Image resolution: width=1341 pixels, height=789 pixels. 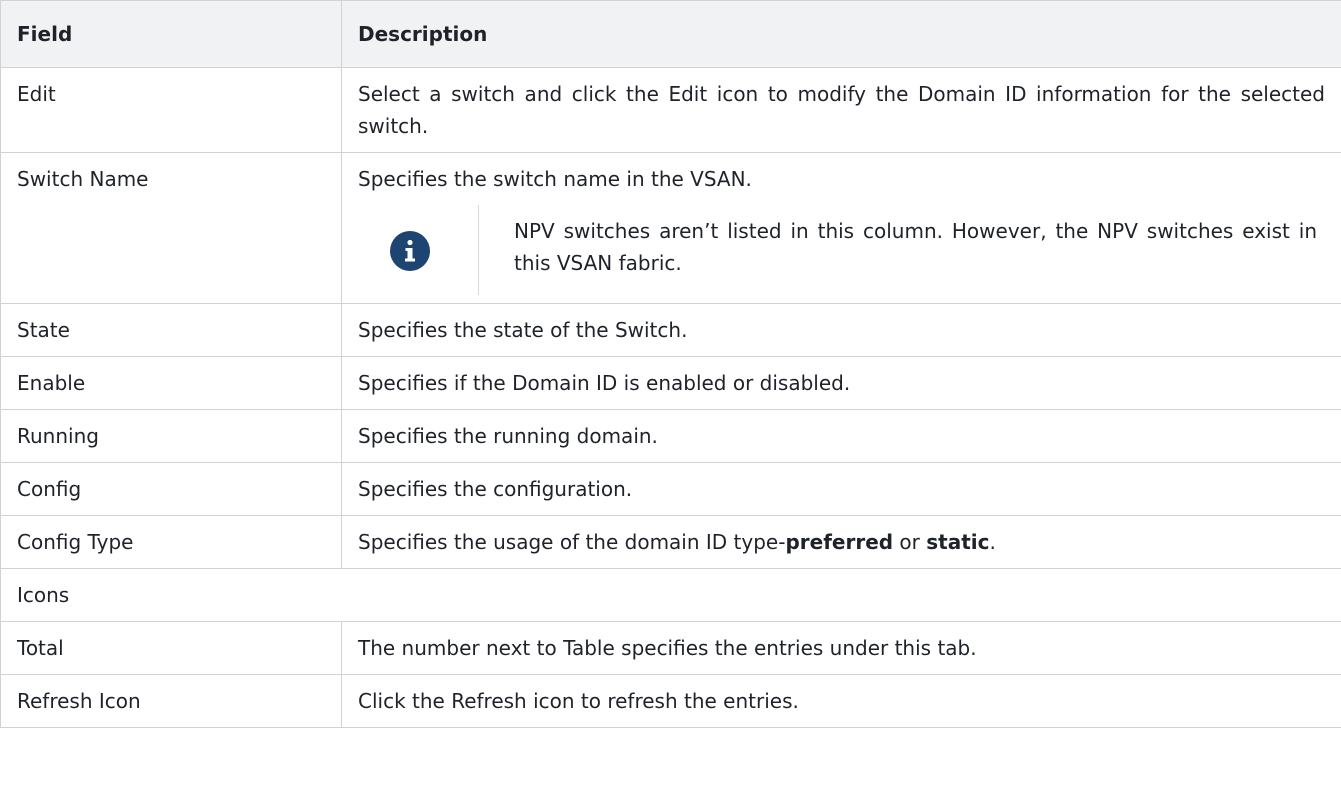 I want to click on description-cell: Specifies the state of the Switch., so click(x=841, y=330).